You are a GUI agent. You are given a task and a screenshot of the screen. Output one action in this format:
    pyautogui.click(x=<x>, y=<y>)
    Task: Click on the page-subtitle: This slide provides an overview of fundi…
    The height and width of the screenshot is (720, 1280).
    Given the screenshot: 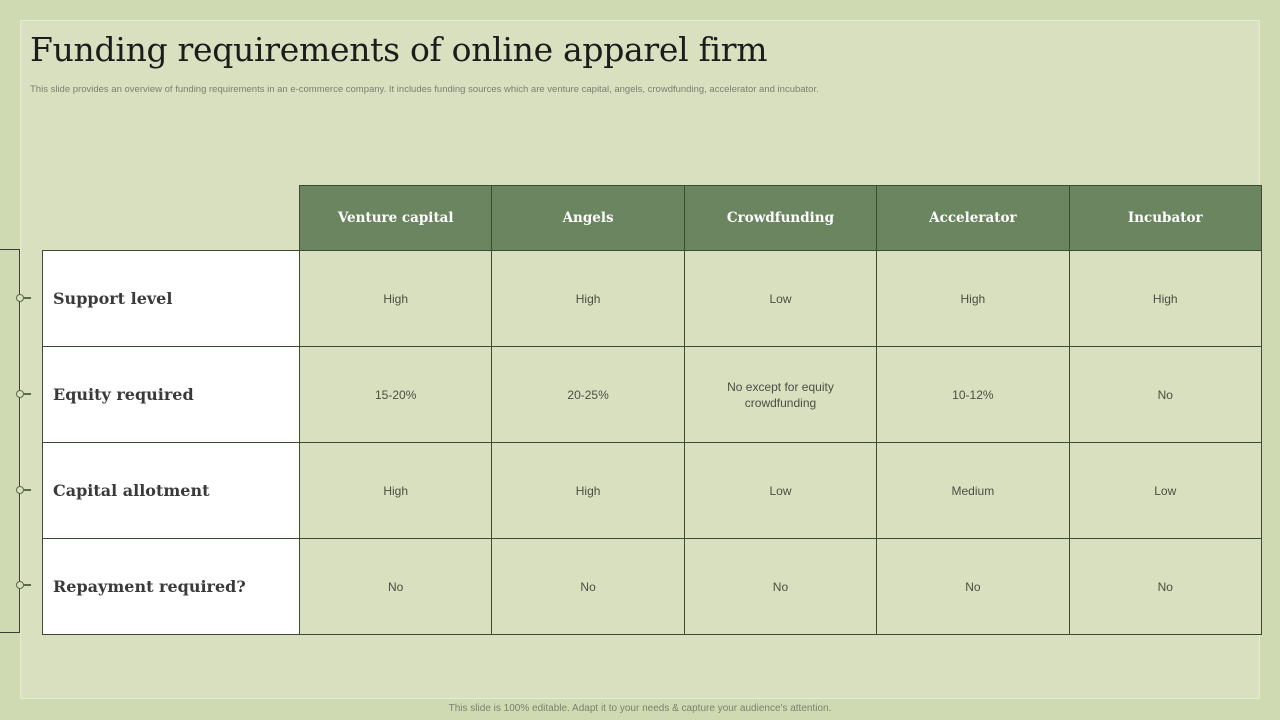 What is the action you would take?
    pyautogui.click(x=424, y=89)
    